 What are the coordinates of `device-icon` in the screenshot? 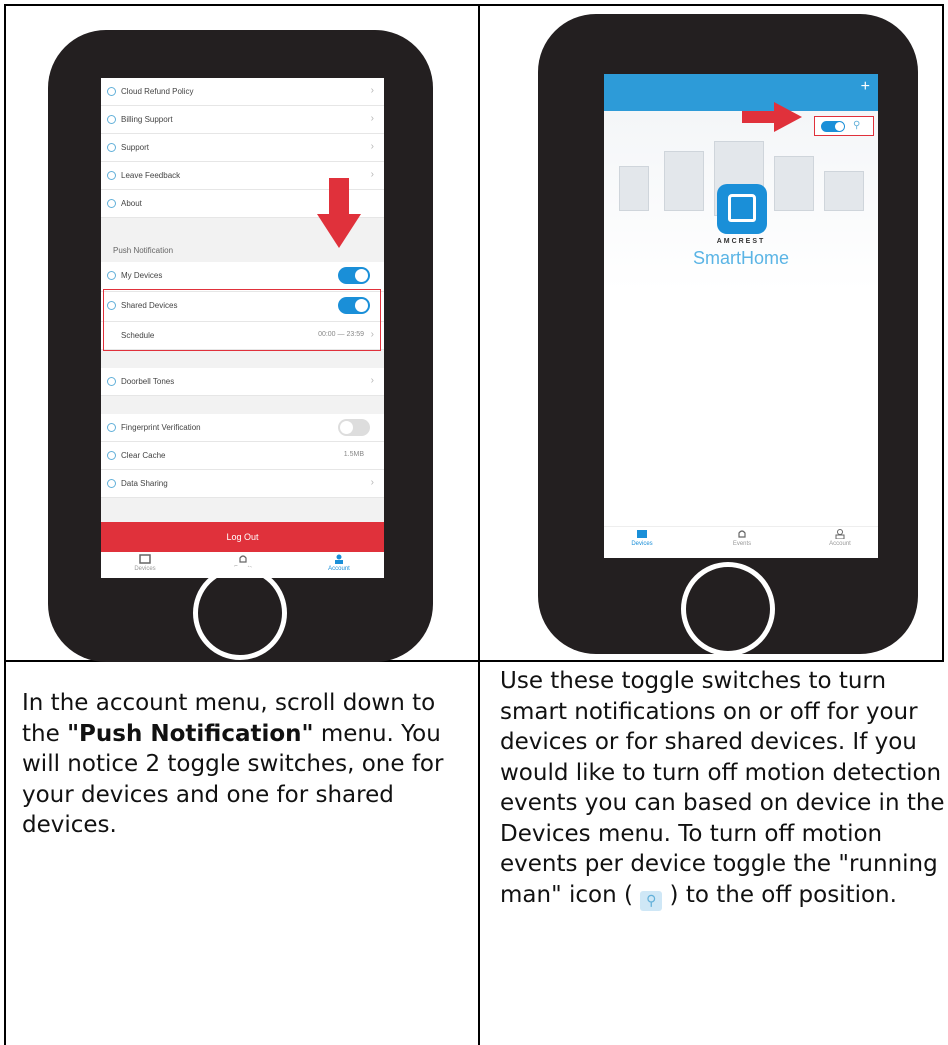 It's located at (111, 275).